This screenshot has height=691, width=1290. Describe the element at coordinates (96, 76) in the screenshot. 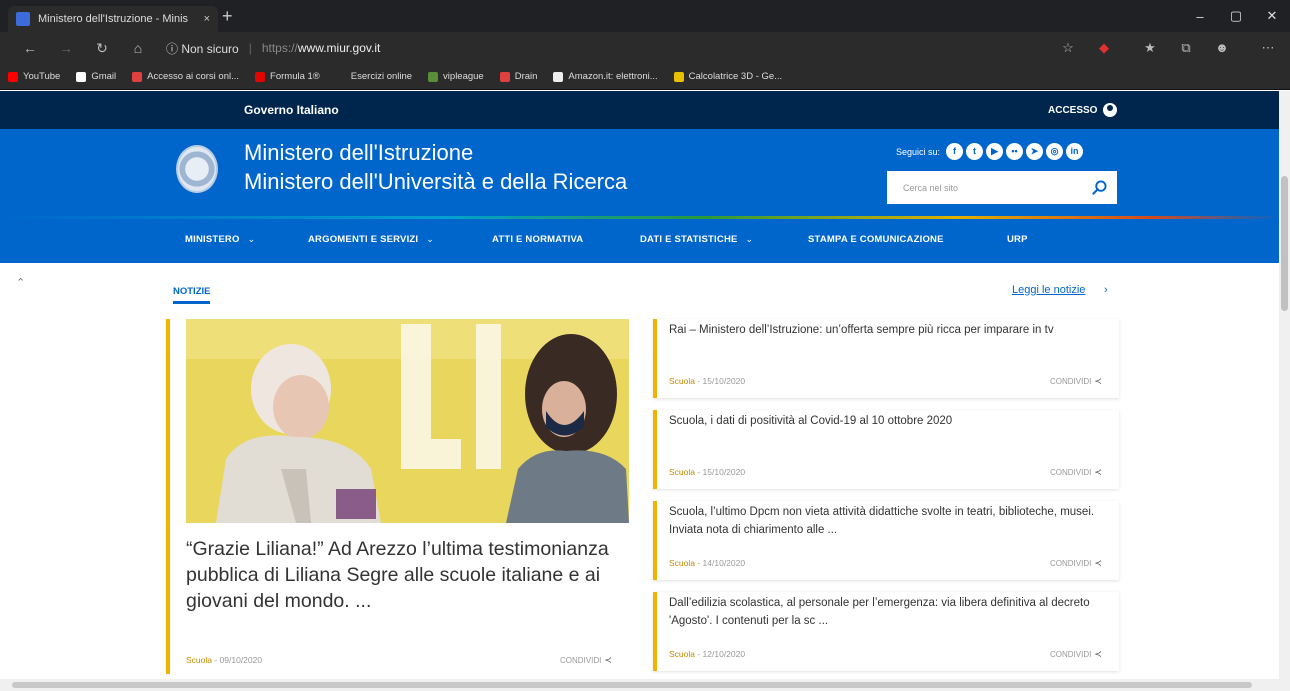

I see `bookmark-item: Gmail` at that location.